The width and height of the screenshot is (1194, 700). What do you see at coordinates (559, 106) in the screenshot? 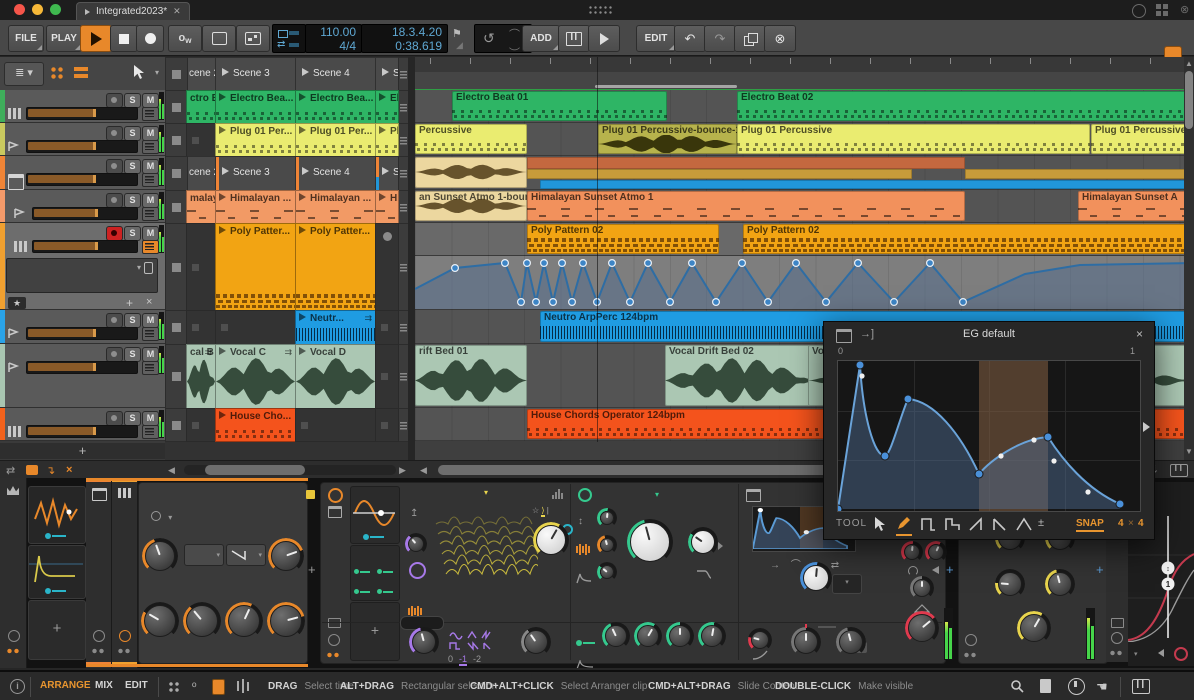
I see `arranger-clip: Electro Beat 01` at bounding box center [559, 106].